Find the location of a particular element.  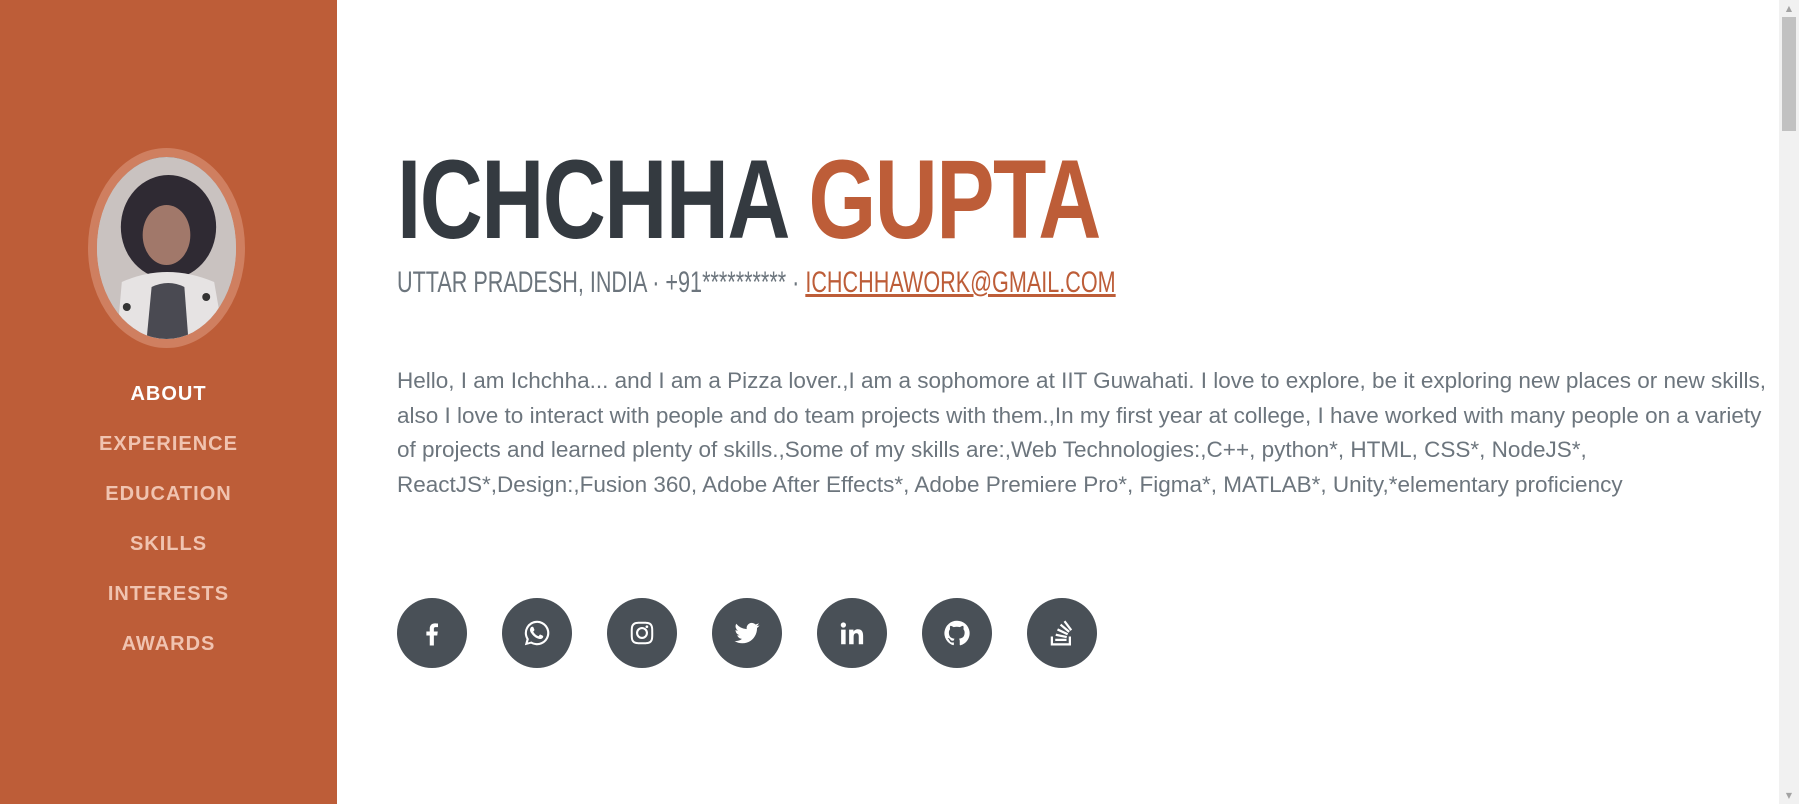

nav-item-interests: INTERESTS is located at coordinates (168, 601).